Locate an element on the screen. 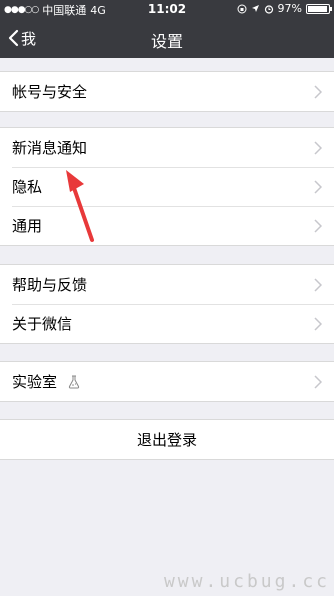 The width and height of the screenshot is (334, 596). battery-percent: 97% is located at coordinates (289, 8).